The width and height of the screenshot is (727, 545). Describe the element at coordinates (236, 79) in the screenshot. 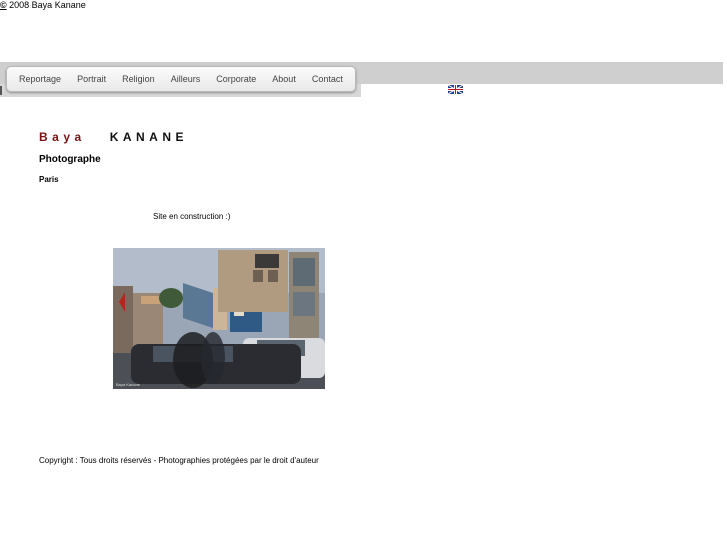

I see `nav-item-corporate: Corporate` at that location.